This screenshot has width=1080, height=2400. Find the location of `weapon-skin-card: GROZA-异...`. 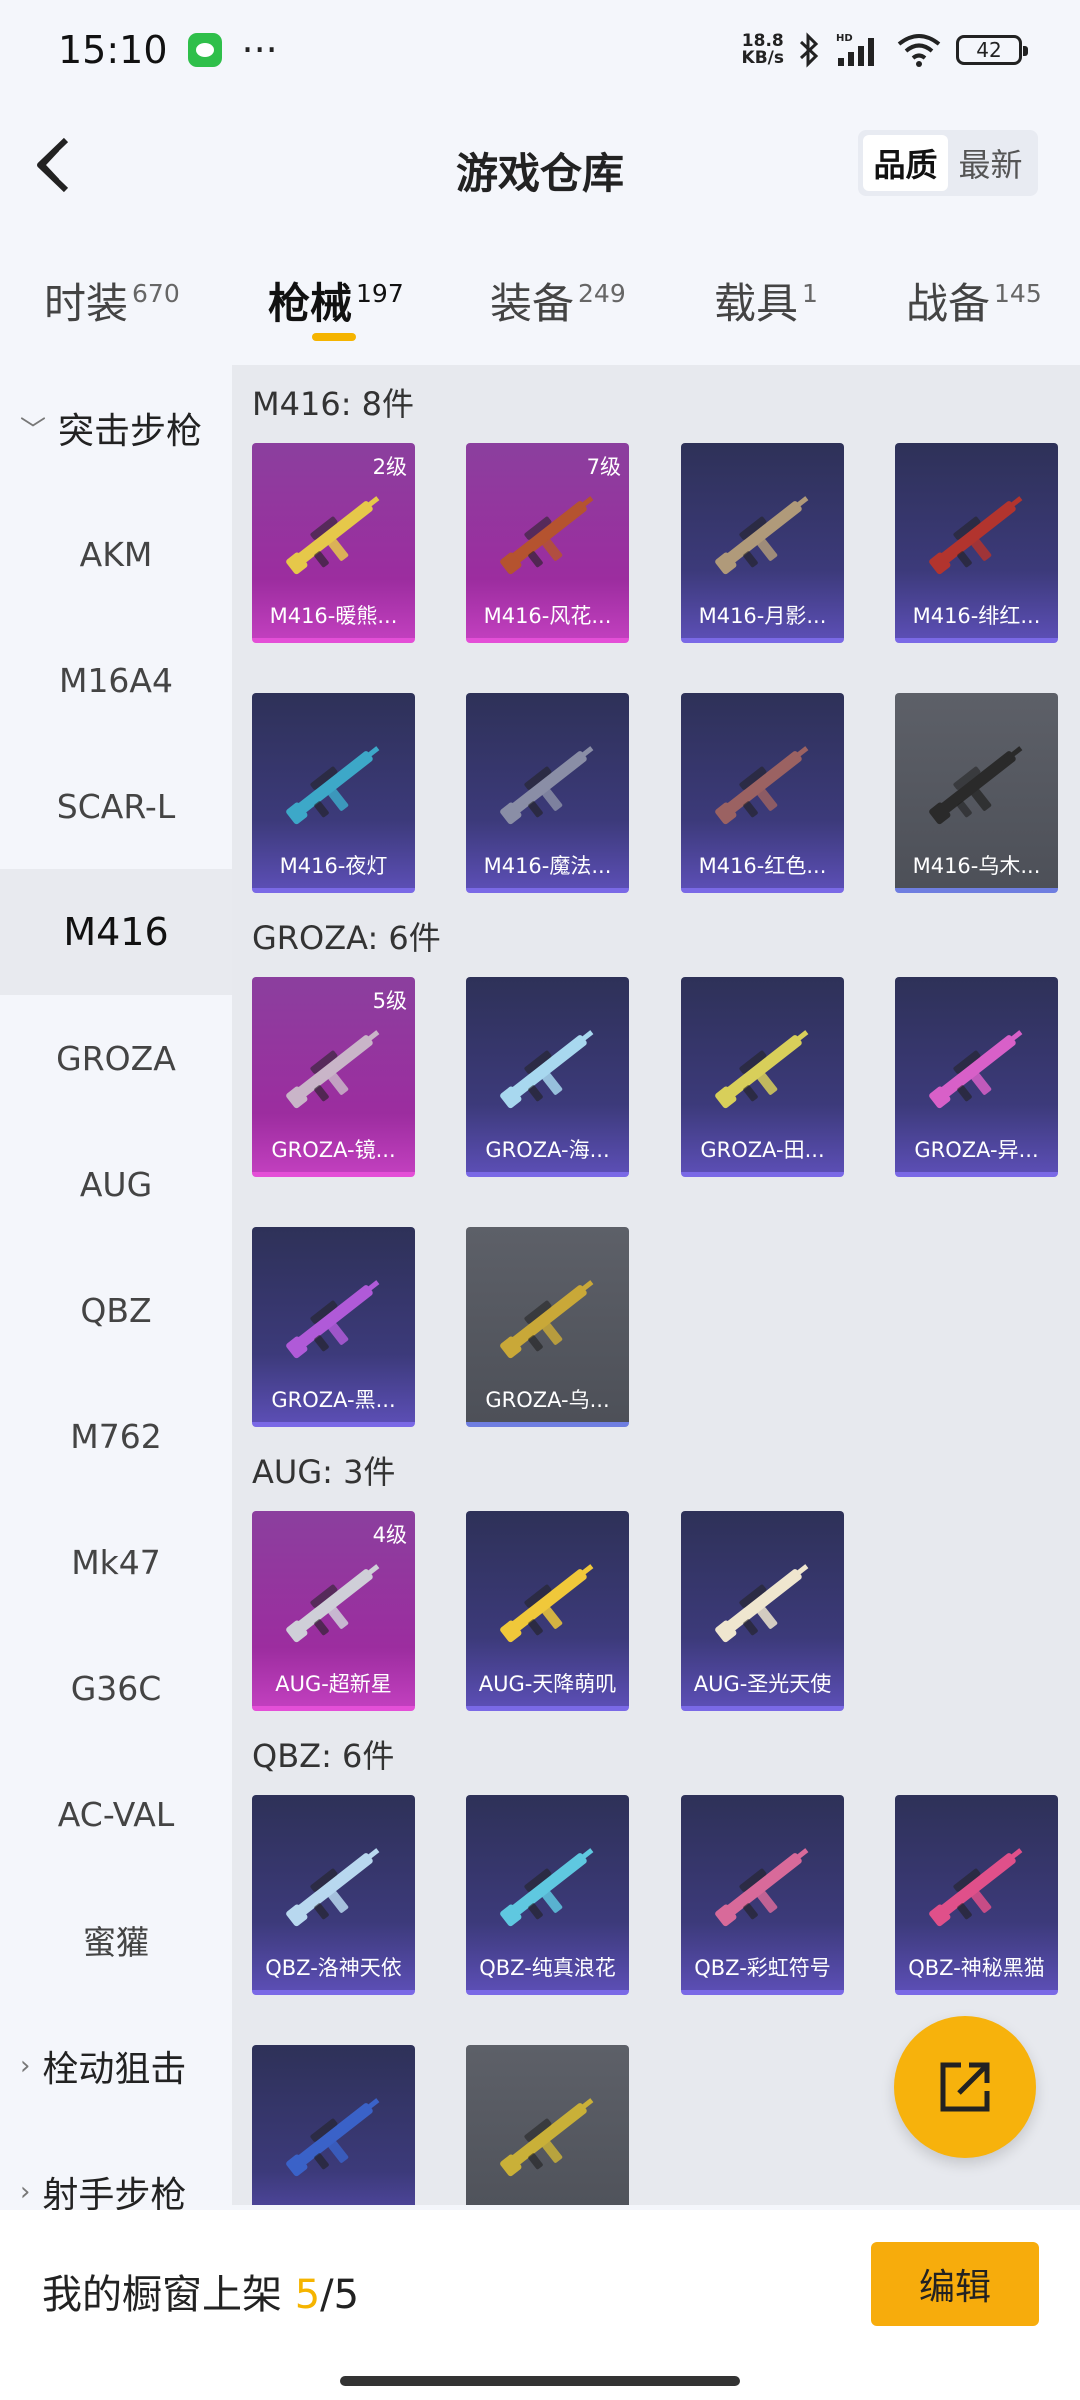

weapon-skin-card: GROZA-异... is located at coordinates (976, 1077).